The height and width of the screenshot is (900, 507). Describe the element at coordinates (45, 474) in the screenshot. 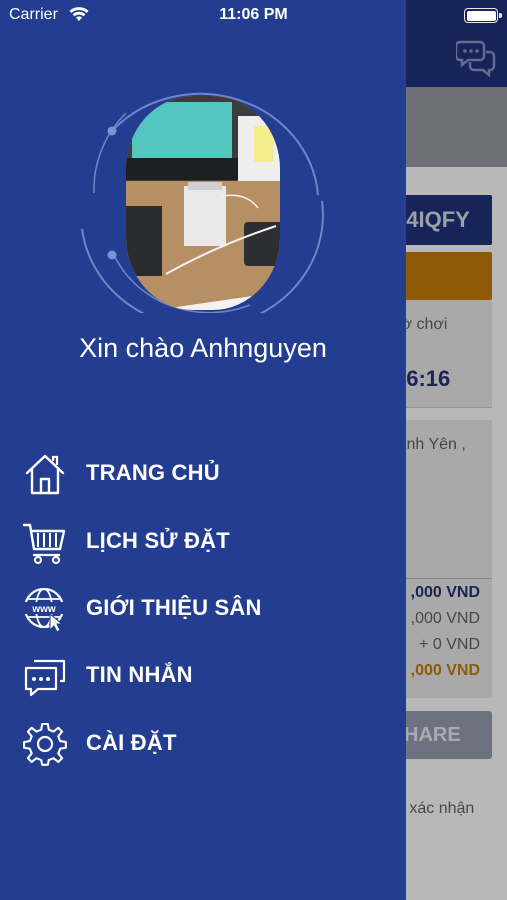

I see `home-icon` at that location.